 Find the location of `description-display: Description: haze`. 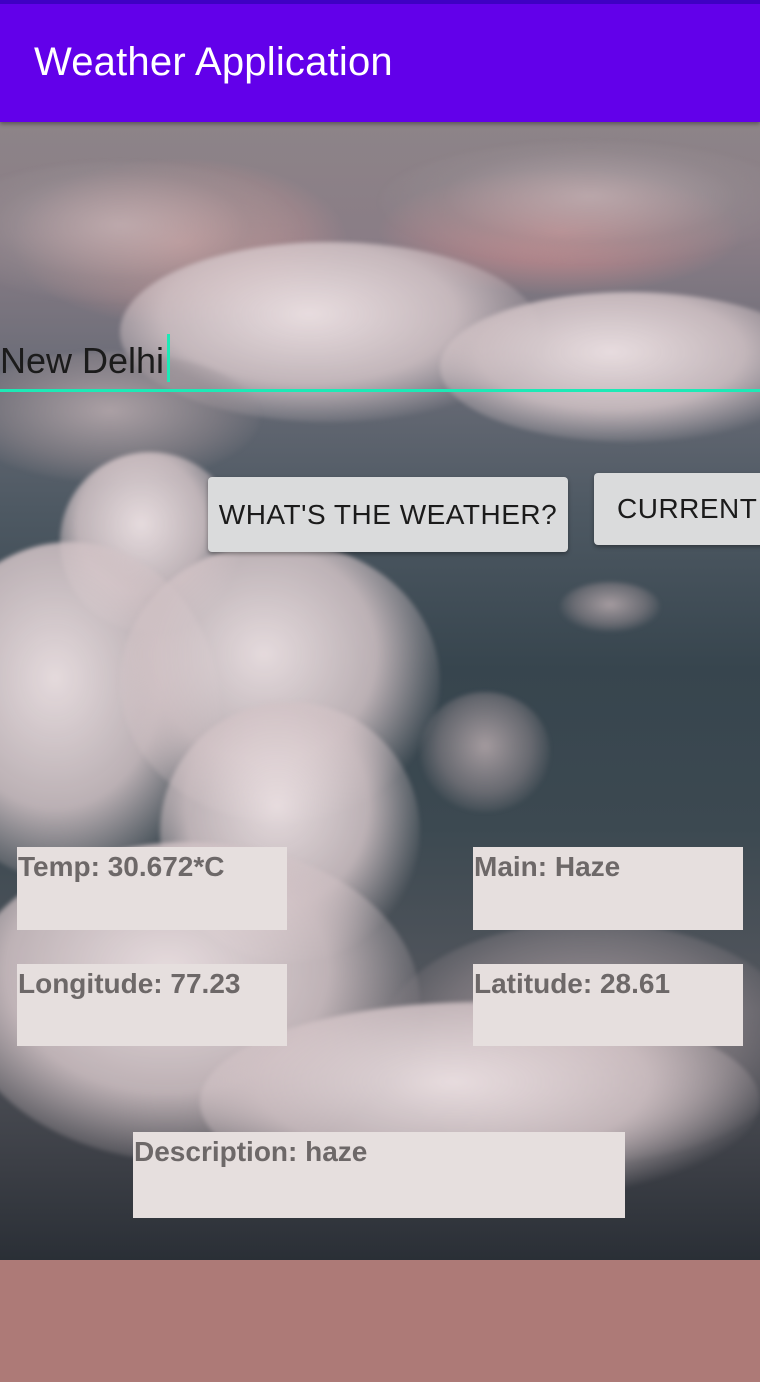

description-display: Description: haze is located at coordinates (379, 1175).